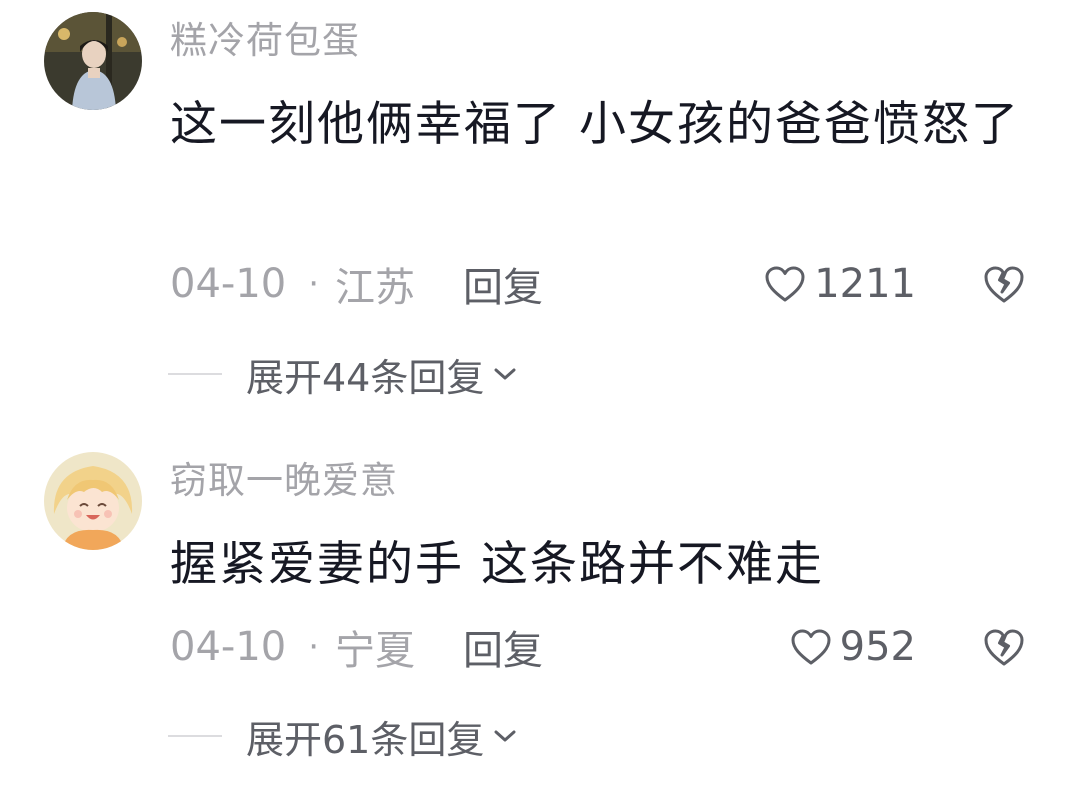 The height and width of the screenshot is (801, 1080). I want to click on comment-meta: 04-10 · 宁夏 回复, so click(356, 648).